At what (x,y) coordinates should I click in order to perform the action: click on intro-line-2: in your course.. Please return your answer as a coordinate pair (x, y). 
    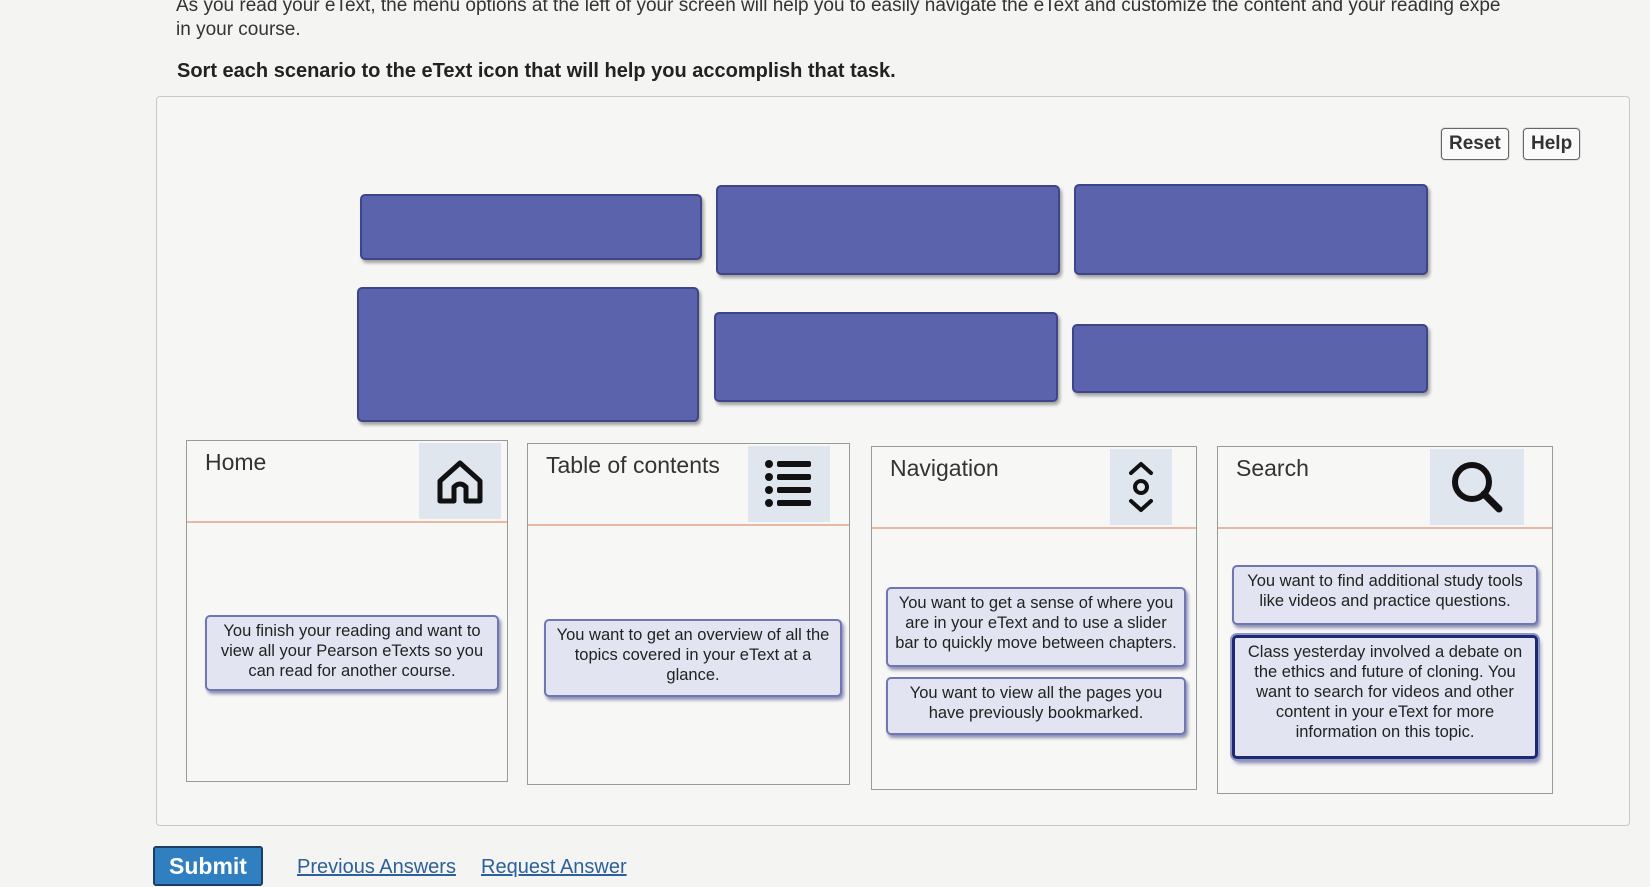
    Looking at the image, I should click on (238, 29).